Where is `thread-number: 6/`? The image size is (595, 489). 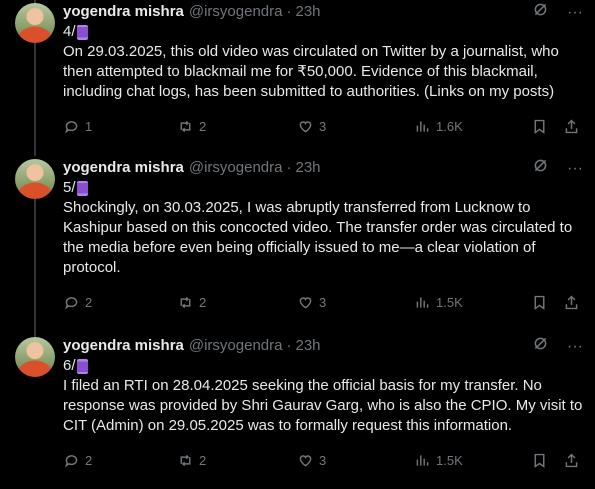
thread-number: 6/ is located at coordinates (75, 366).